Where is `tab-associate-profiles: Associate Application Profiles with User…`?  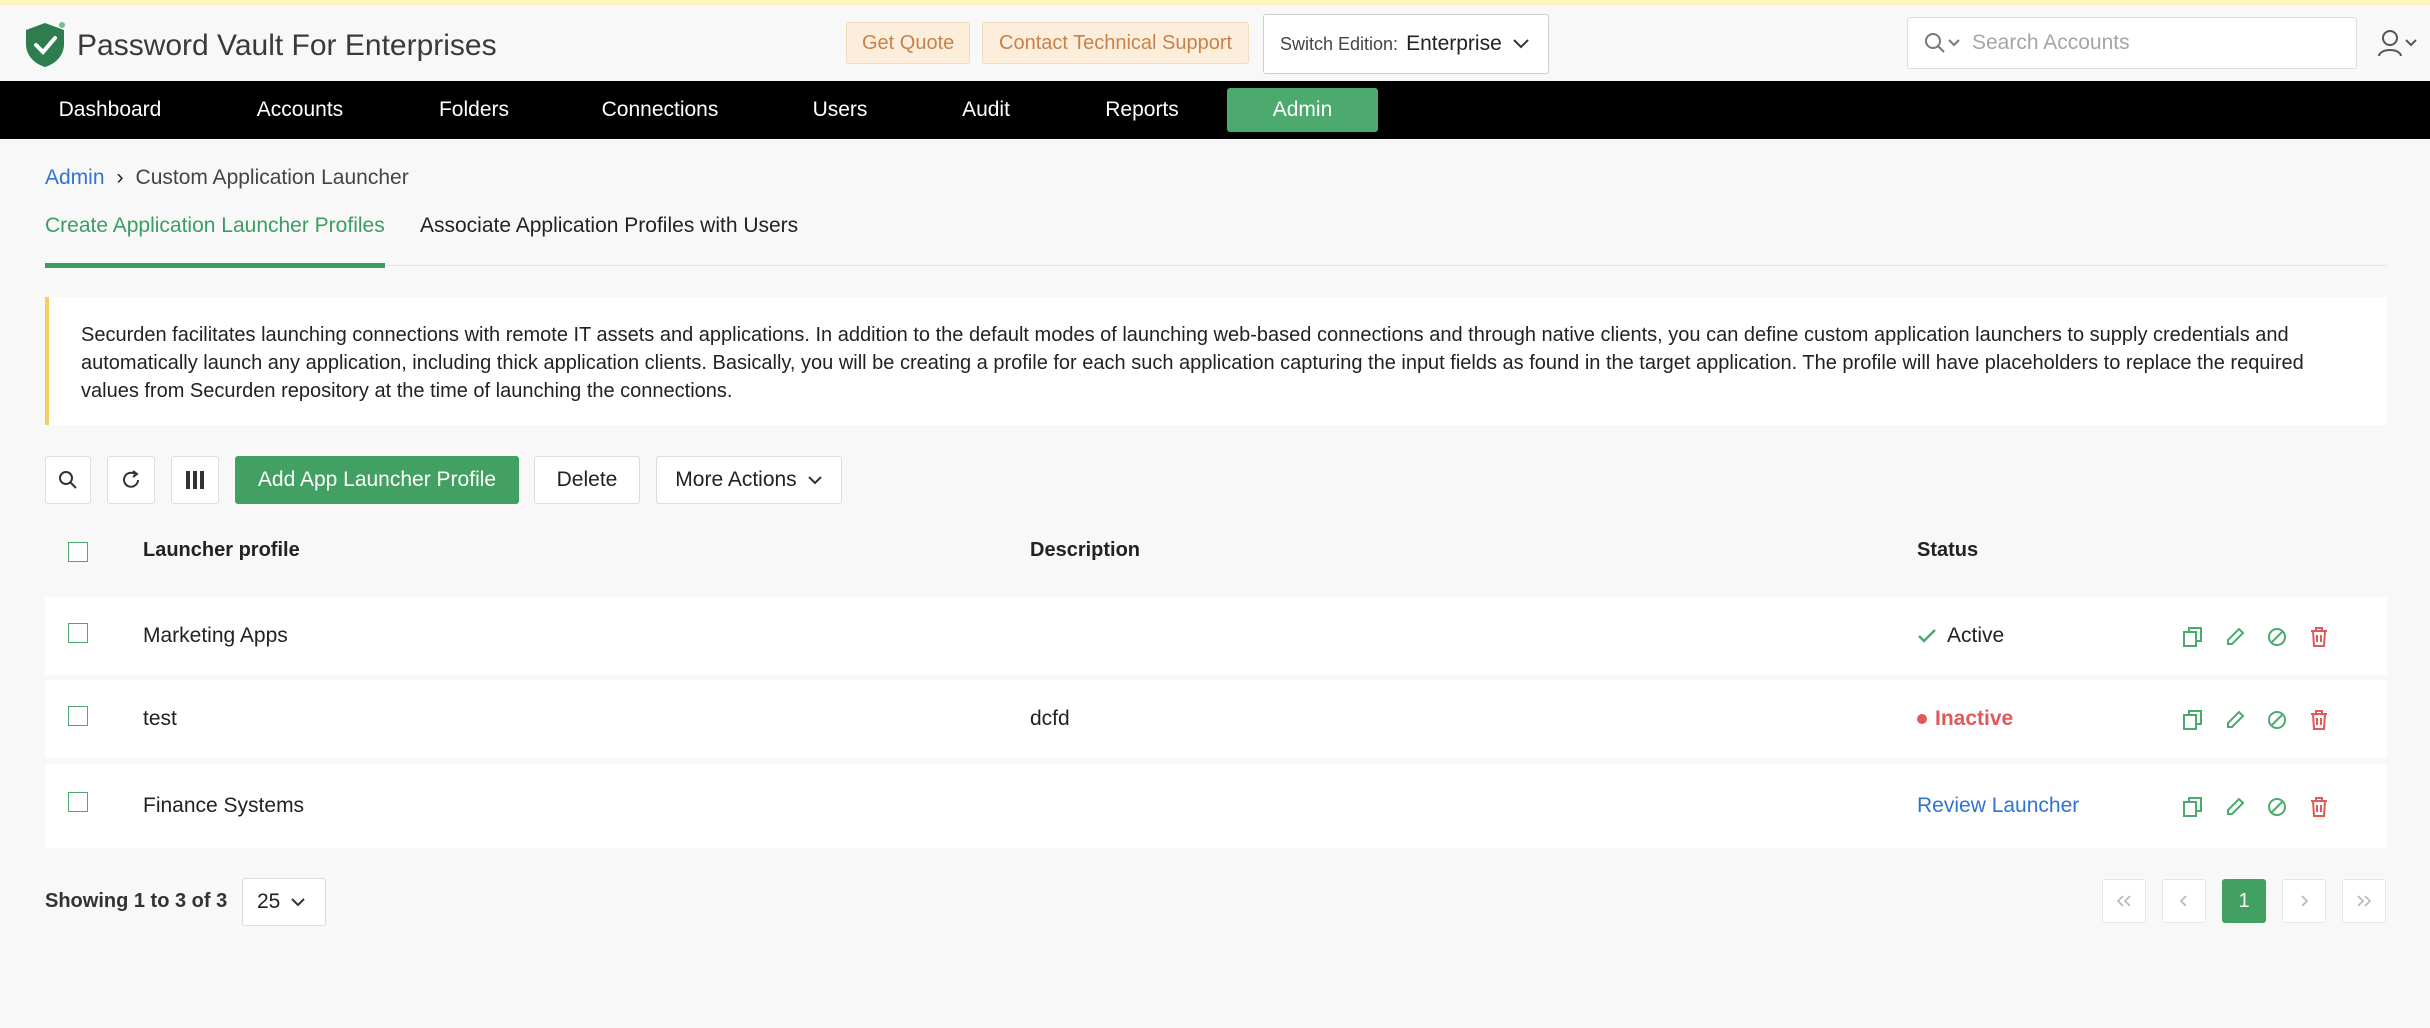 tab-associate-profiles: Associate Application Profiles with User… is located at coordinates (609, 239).